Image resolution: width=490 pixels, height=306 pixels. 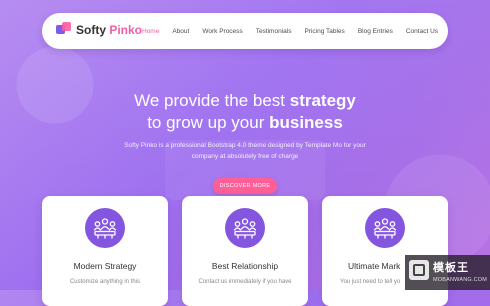 What do you see at coordinates (419, 270) in the screenshot?
I see `watermark-seal-icon` at bounding box center [419, 270].